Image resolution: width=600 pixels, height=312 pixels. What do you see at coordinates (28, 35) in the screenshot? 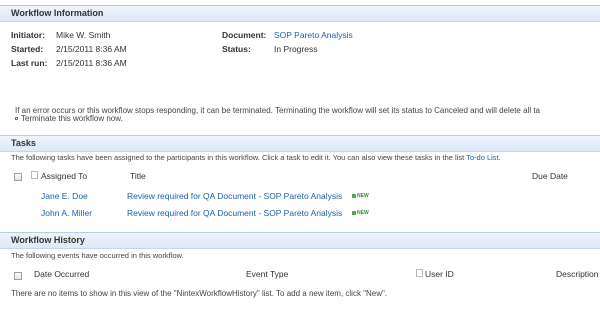
I see `initiator-label: Initiator:` at bounding box center [28, 35].